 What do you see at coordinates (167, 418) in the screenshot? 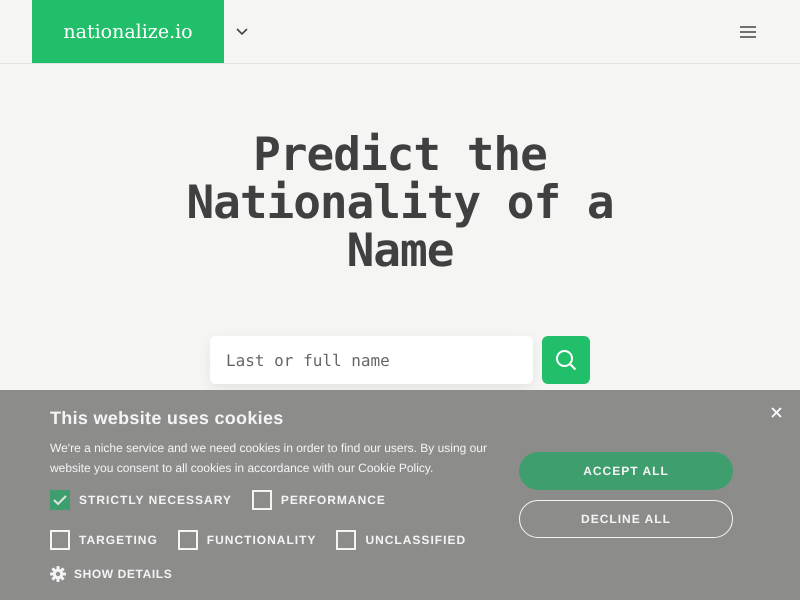
I see `cookie-banner-title: This website uses cookies` at bounding box center [167, 418].